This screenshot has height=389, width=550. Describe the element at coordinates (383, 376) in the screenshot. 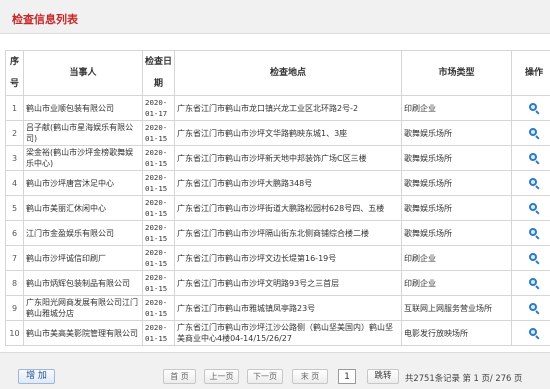

I see `jump-button: 跳转` at that location.